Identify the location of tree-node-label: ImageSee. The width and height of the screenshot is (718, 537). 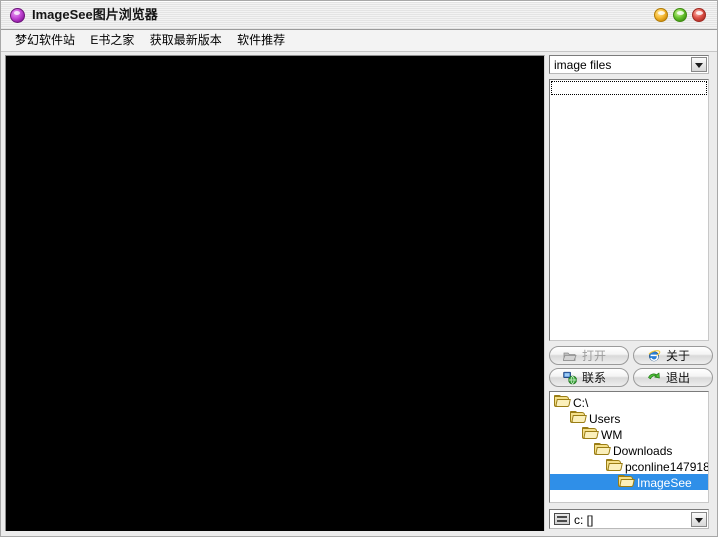
(664, 482).